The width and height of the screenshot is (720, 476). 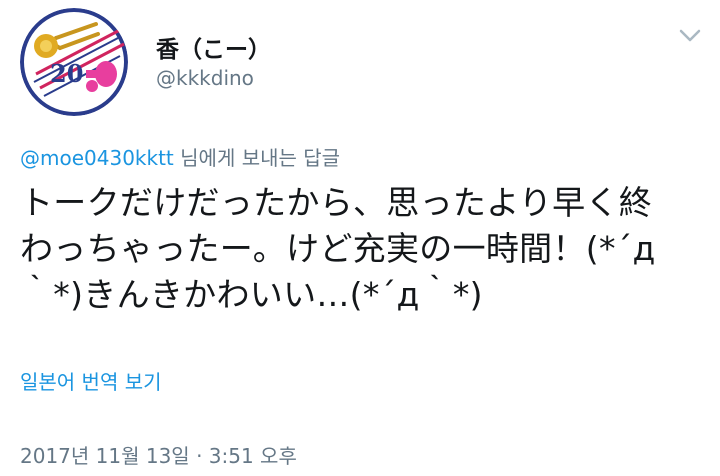 I want to click on chevron-down-icon, so click(x=690, y=35).